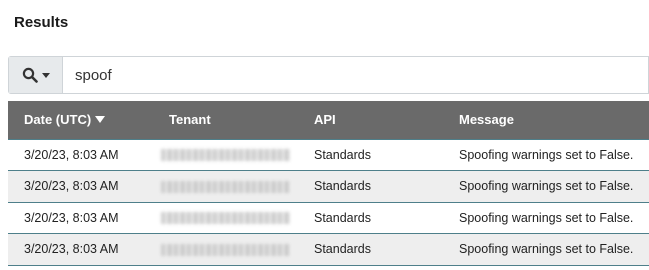  Describe the element at coordinates (546, 120) in the screenshot. I see `column-header-message: Message` at that location.